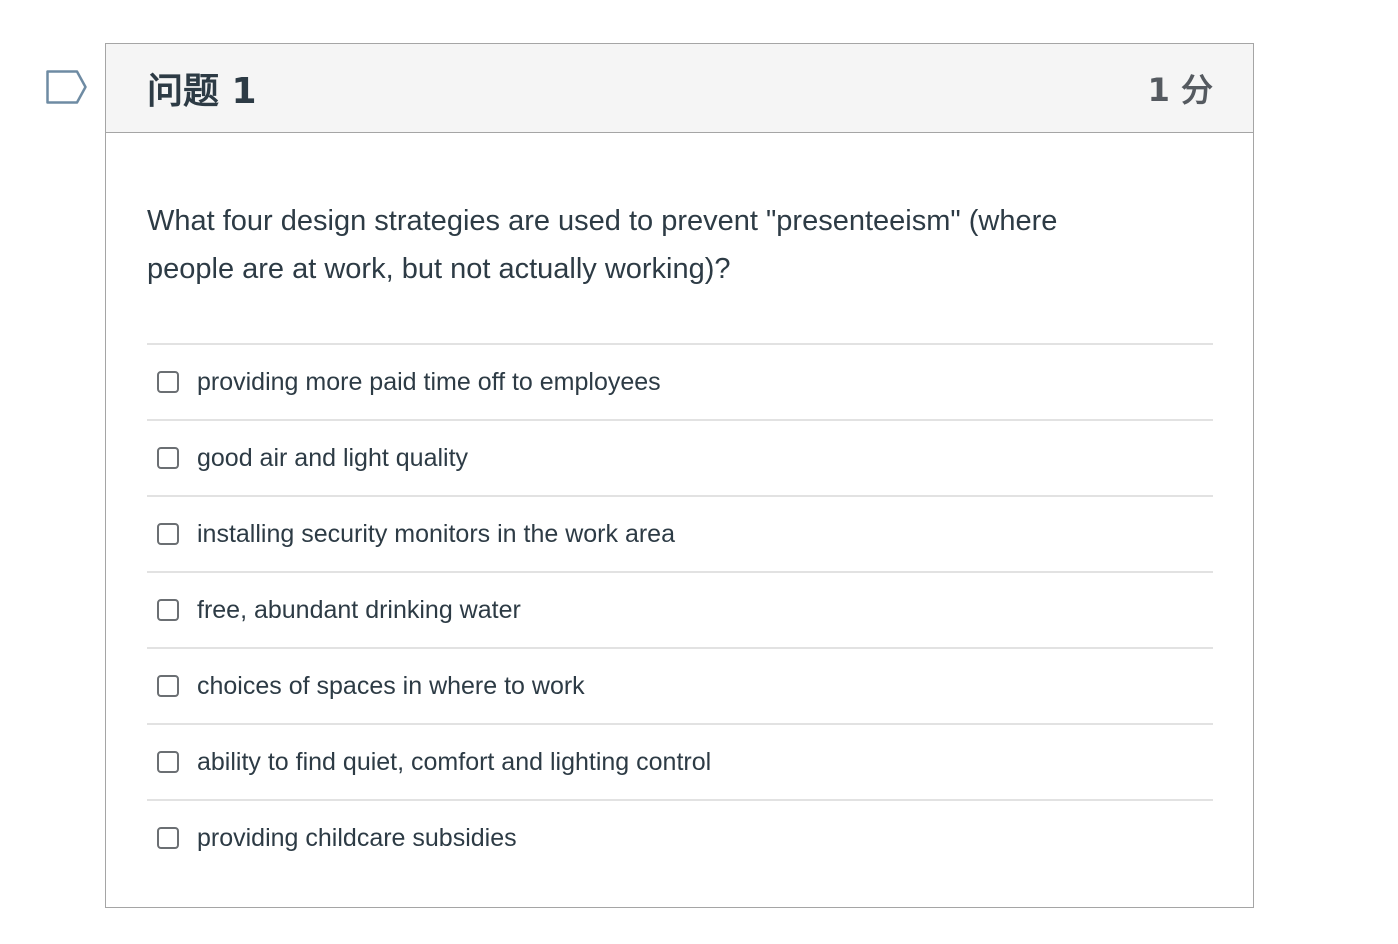 This screenshot has width=1398, height=944. I want to click on flag-question-icon, so click(67, 87).